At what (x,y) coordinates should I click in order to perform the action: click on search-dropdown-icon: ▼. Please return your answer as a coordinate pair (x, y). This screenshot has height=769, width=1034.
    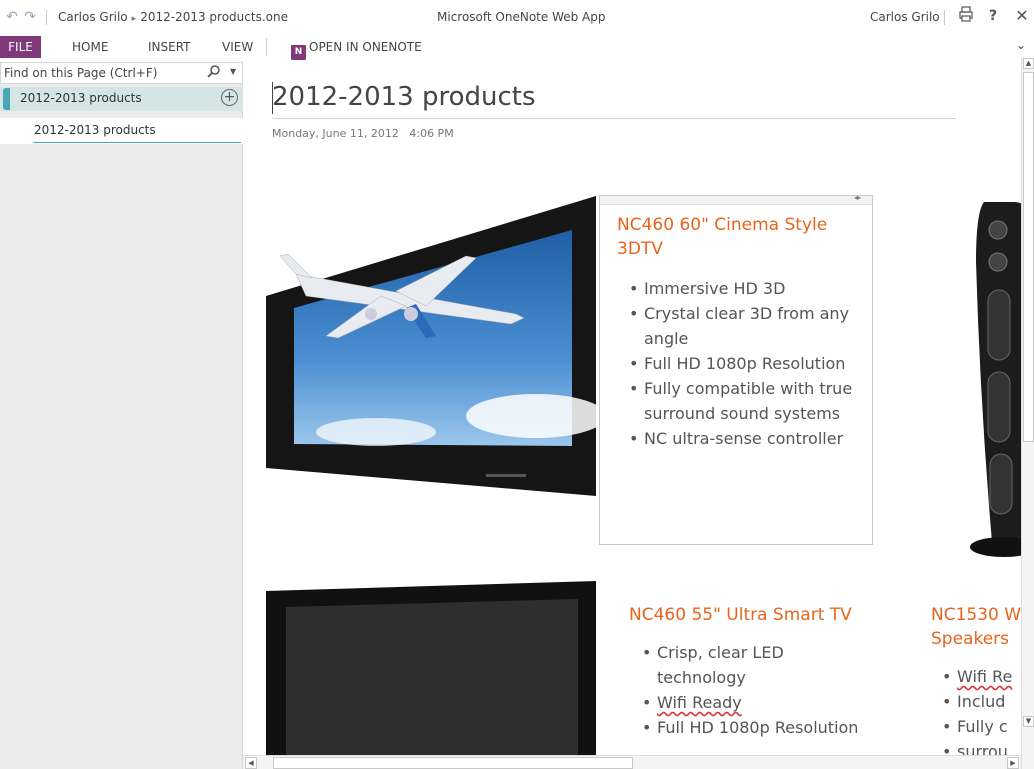
    Looking at the image, I should click on (233, 71).